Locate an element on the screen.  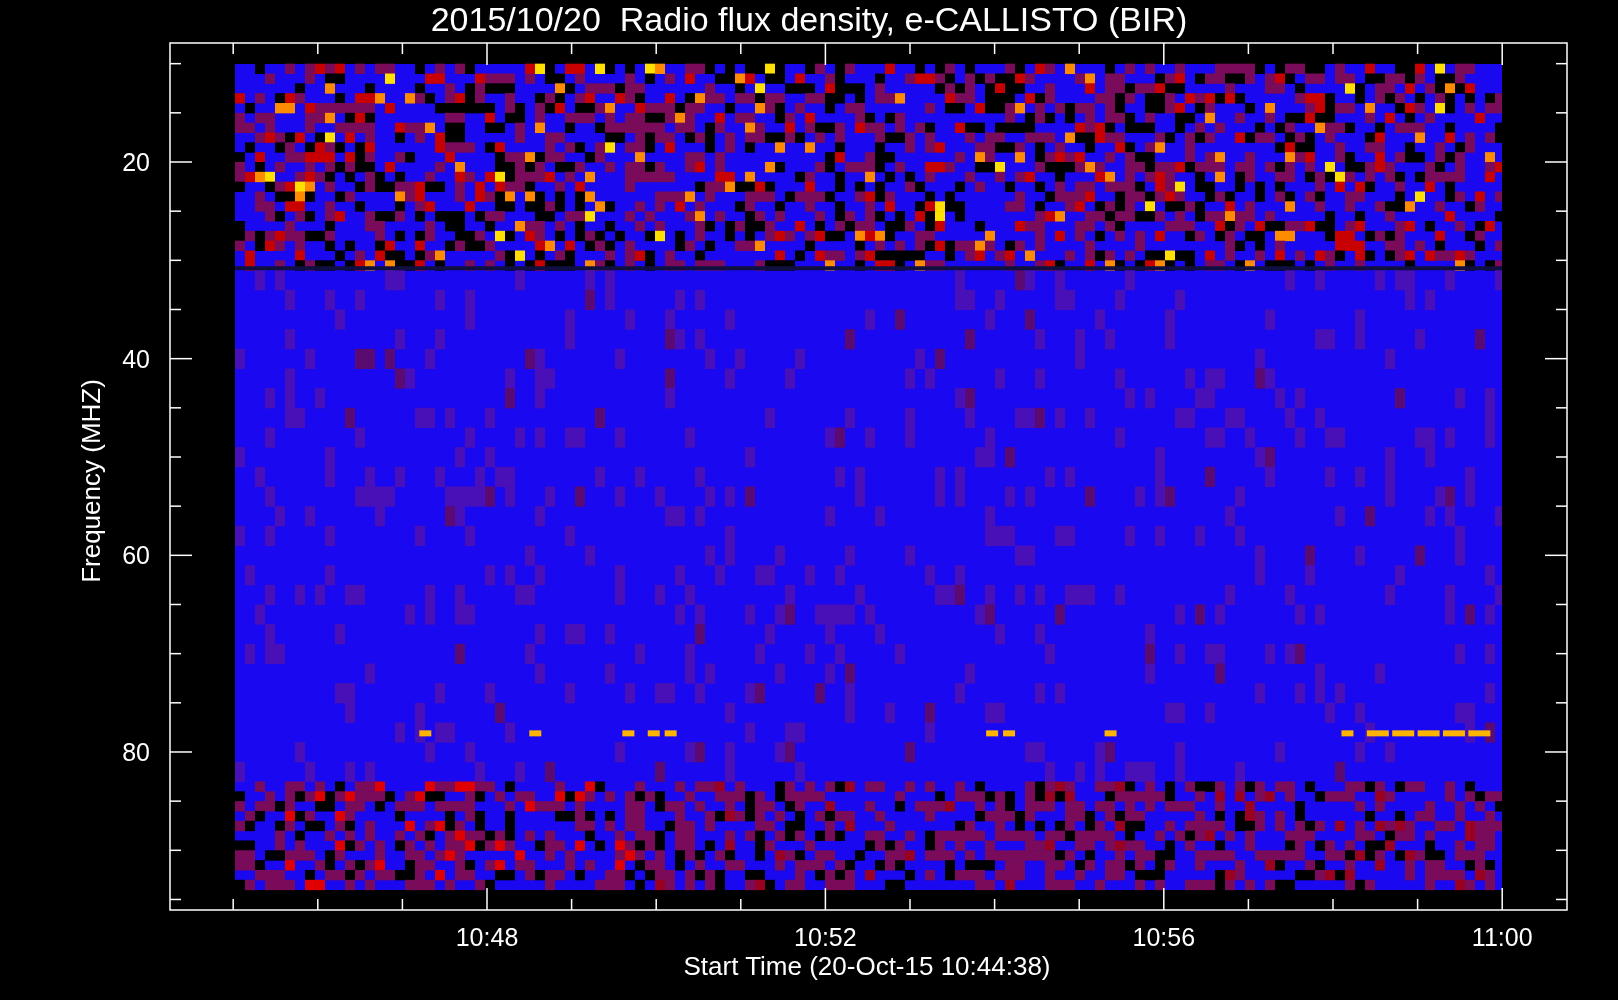
x-tick-label: 10:48 is located at coordinates (487, 937).